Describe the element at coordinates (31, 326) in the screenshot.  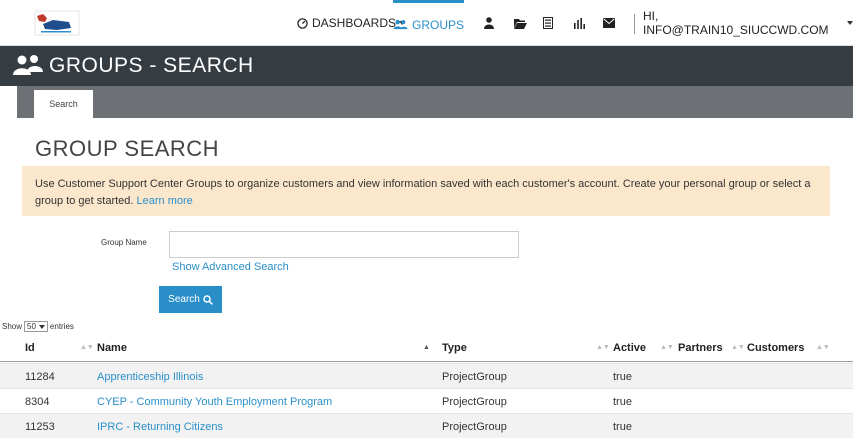
I see `entries-select-value: 50` at that location.